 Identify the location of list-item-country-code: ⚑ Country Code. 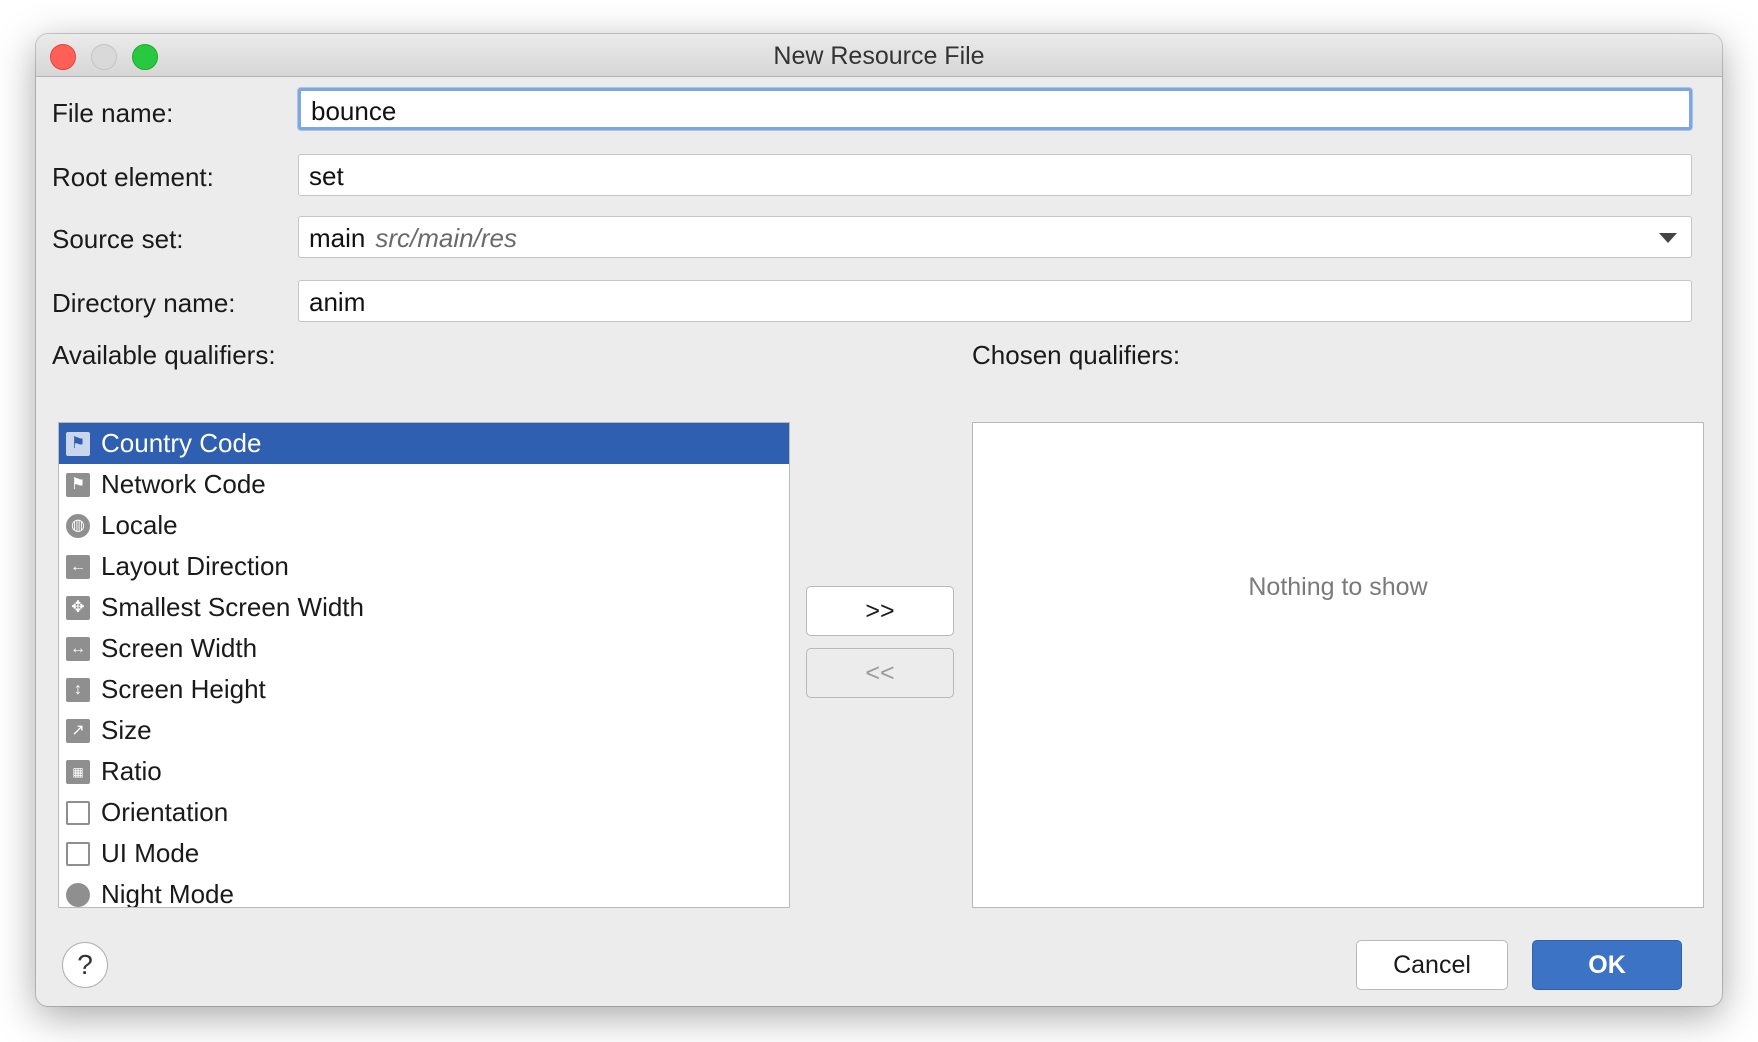
(424, 443).